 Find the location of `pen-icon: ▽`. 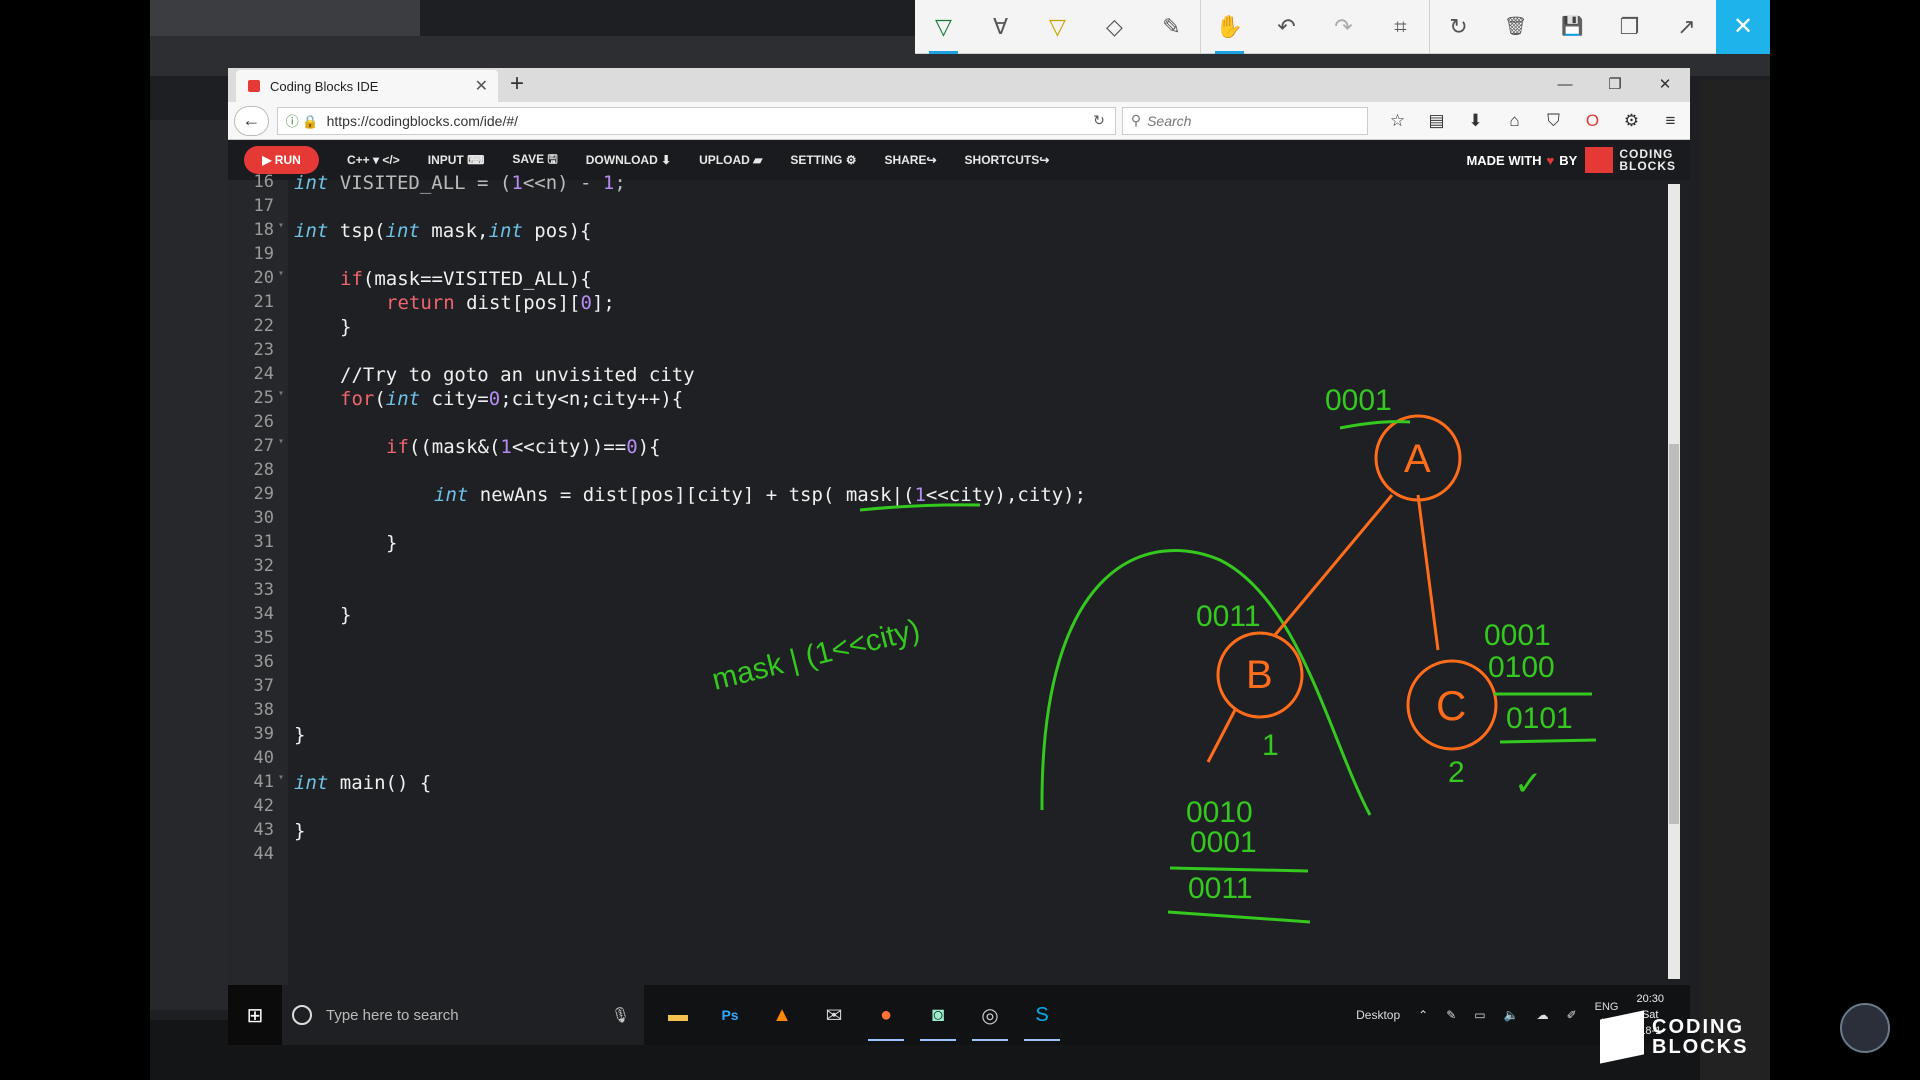

pen-icon: ▽ is located at coordinates (943, 27).